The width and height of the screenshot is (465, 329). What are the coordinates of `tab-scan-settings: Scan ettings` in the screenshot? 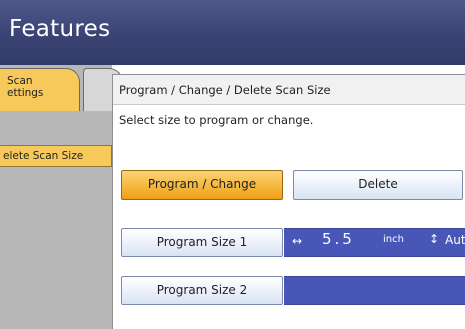 It's located at (40, 89).